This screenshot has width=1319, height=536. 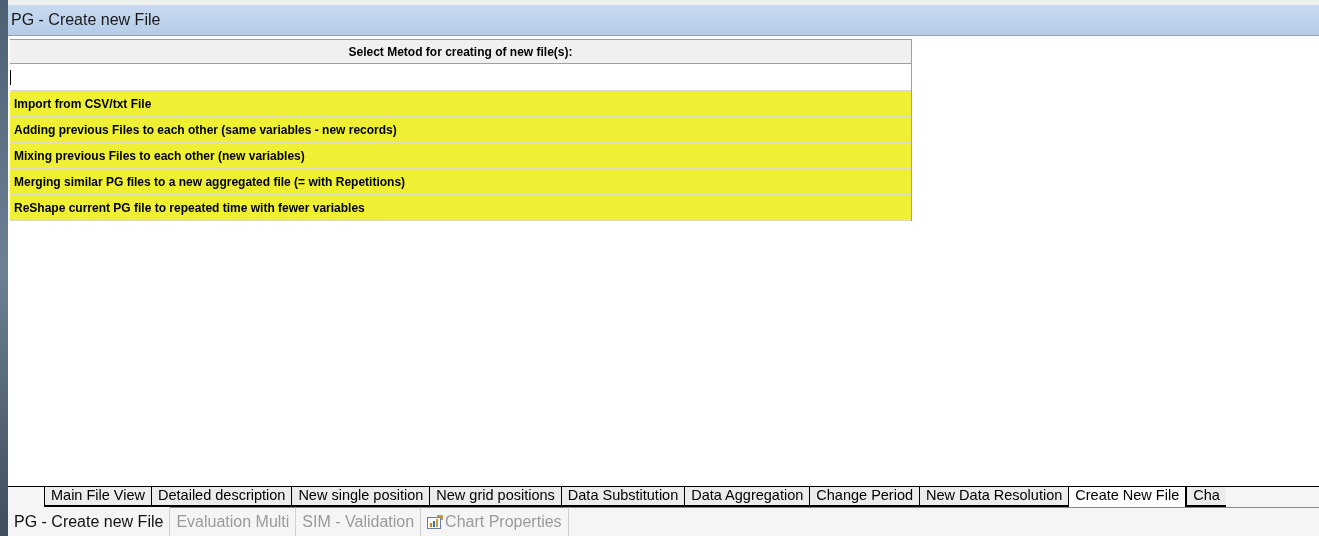 What do you see at coordinates (460, 130) in the screenshot?
I see `method-row: Adding previous Files to each other (same variables - new records)` at bounding box center [460, 130].